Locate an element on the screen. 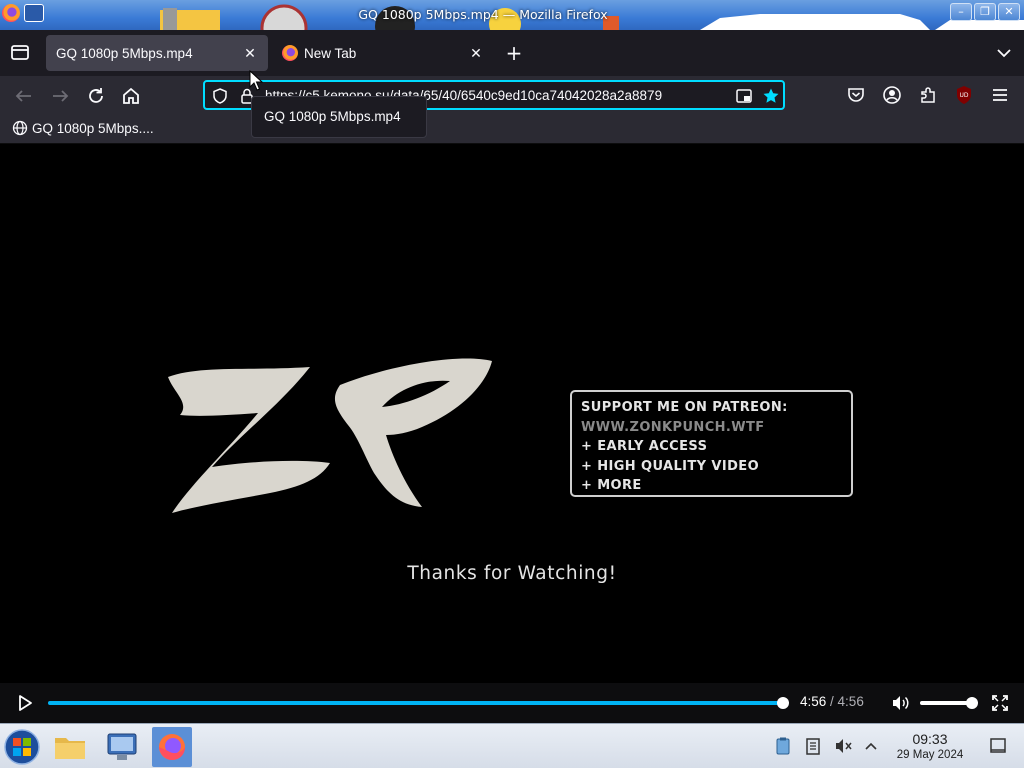  duration: 4:56 is located at coordinates (850, 701).